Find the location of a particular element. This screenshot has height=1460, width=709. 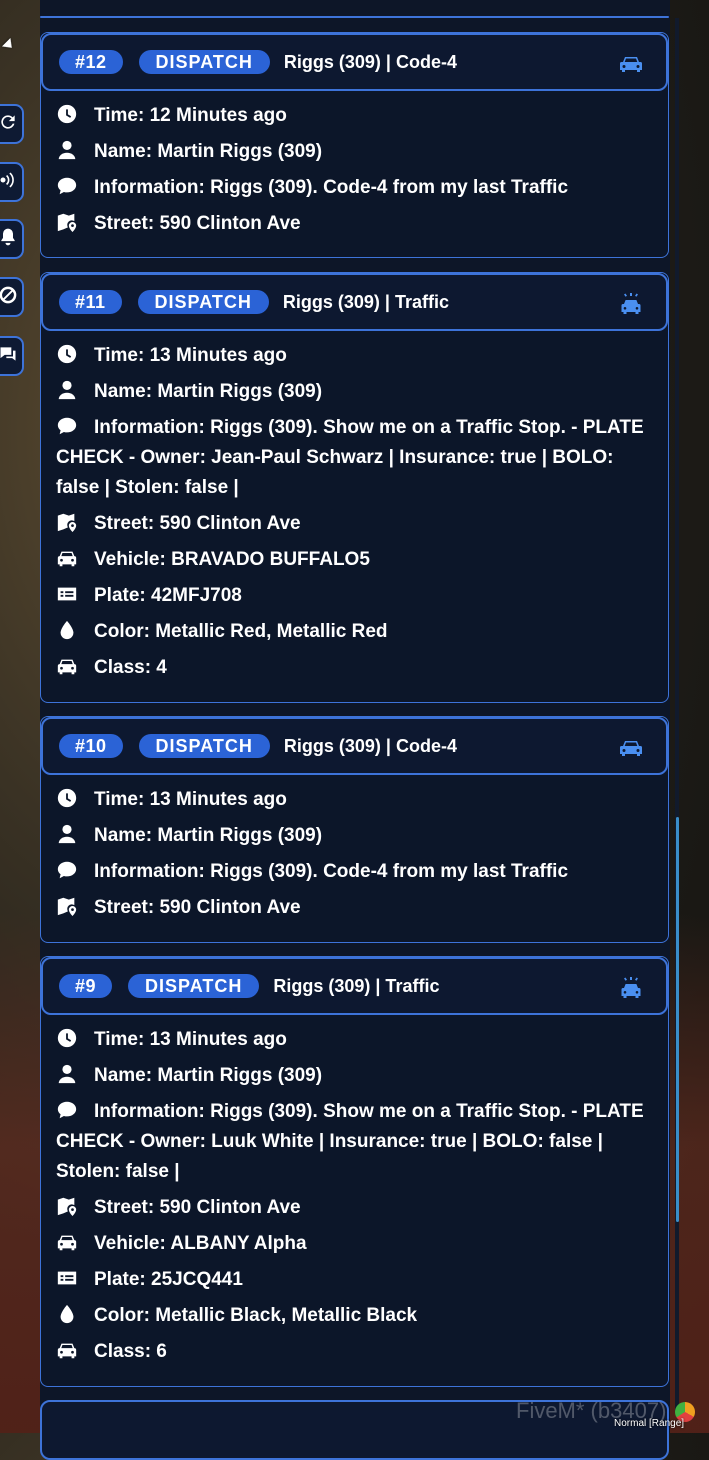

row-text: Class: 4 is located at coordinates (130, 667).